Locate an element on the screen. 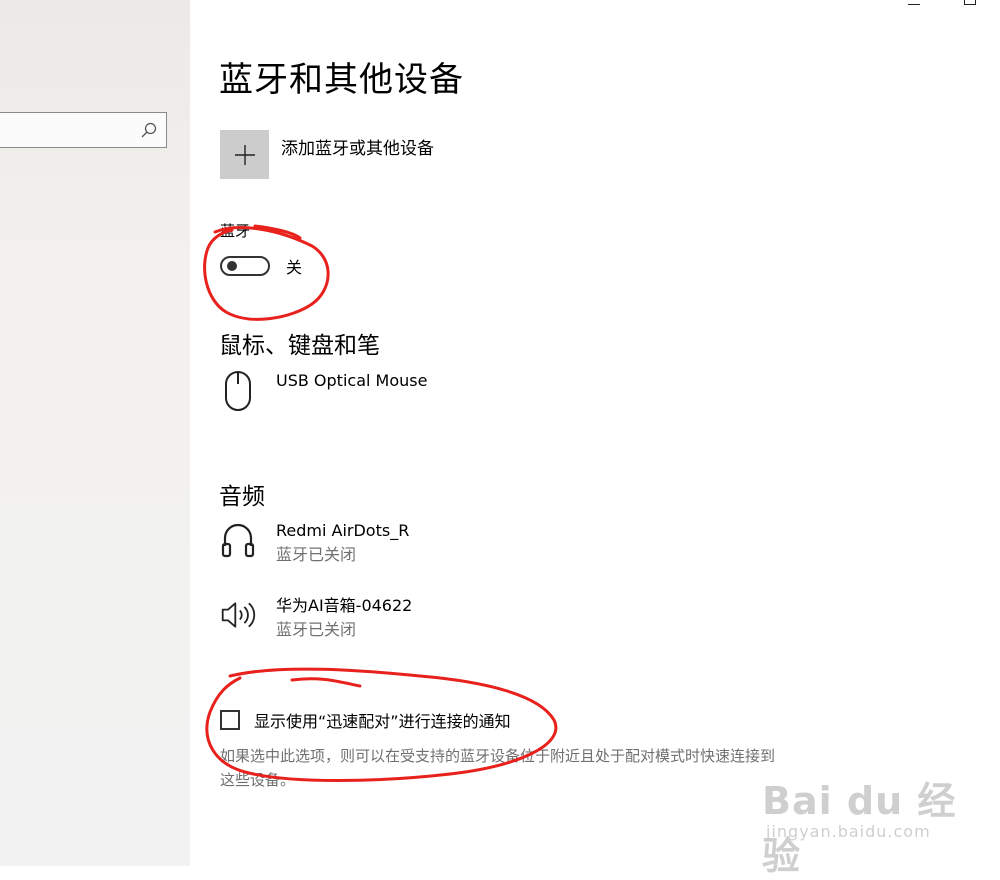 This screenshot has height=880, width=1000. swift-pair-label: 显示使用“迅速配对”进行连接的通知 is located at coordinates (382, 720).